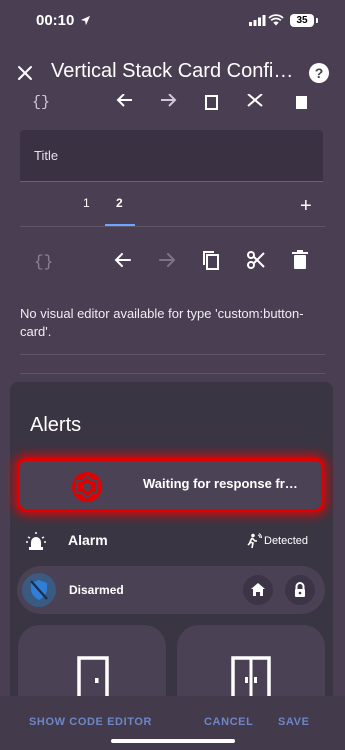 This screenshot has height=750, width=345. Describe the element at coordinates (96, 590) in the screenshot. I see `disarmed-label: Disarmed` at that location.